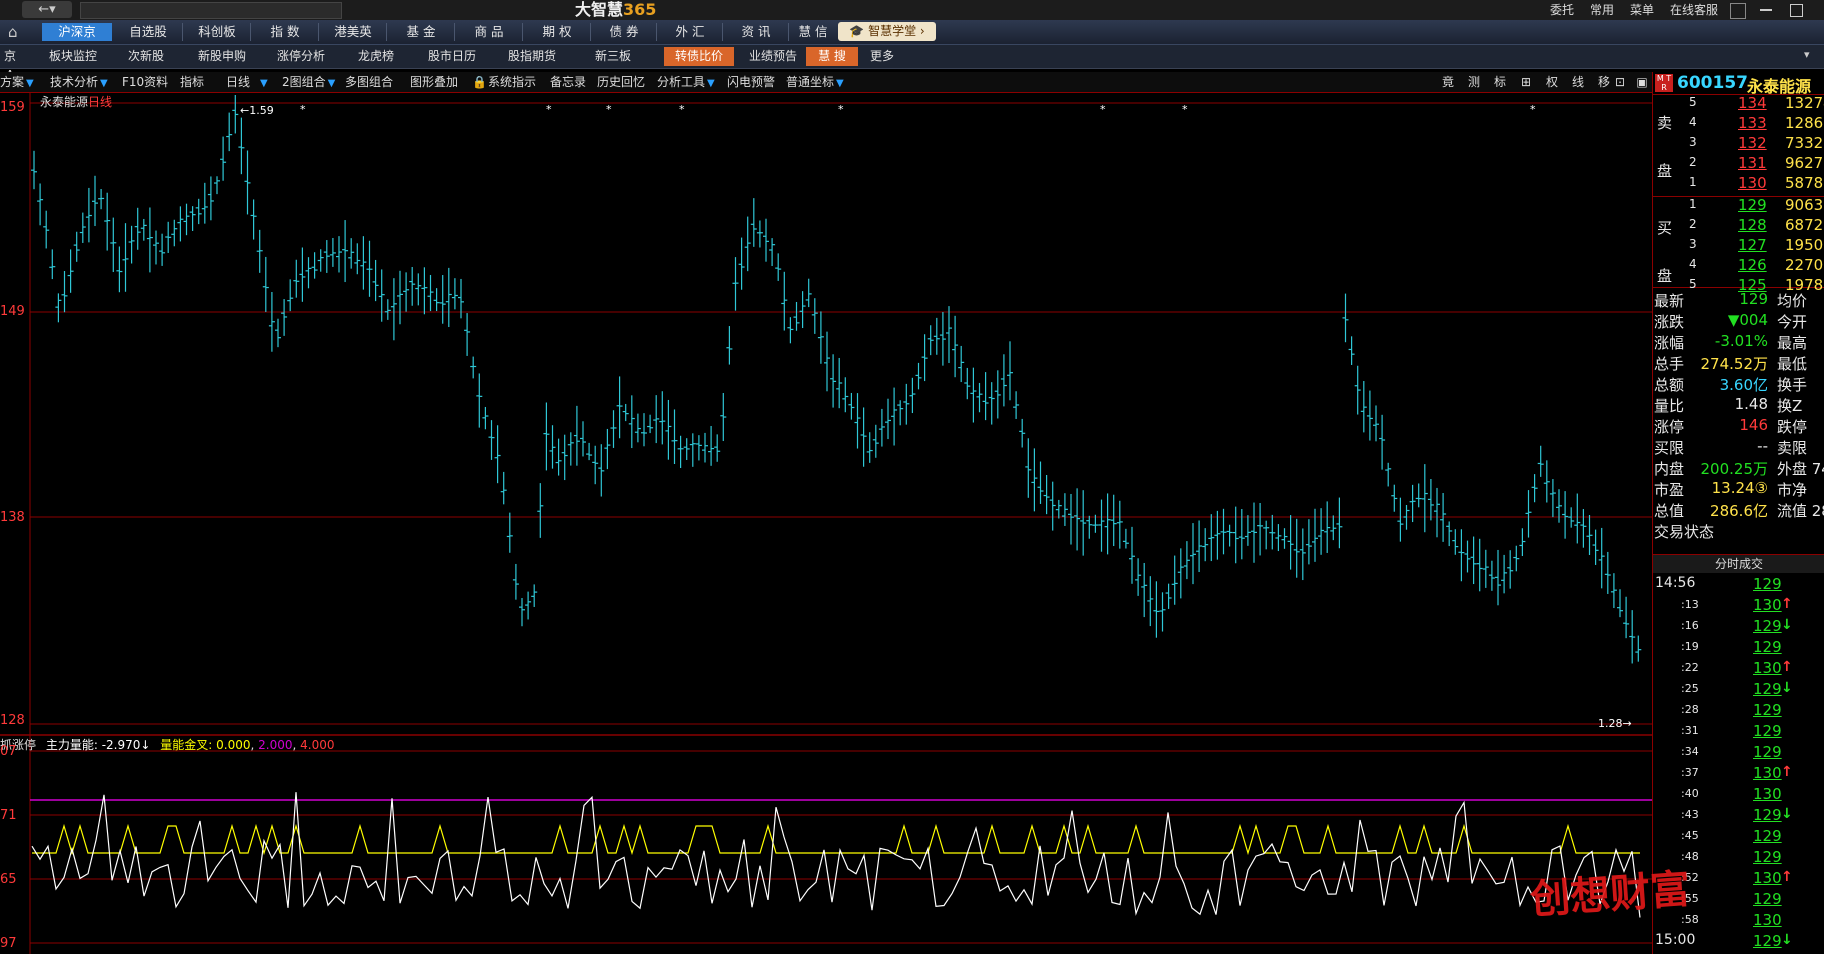 The image size is (1824, 954). What do you see at coordinates (8, 943) in the screenshot?
I see `indicator-axis-label: 97` at bounding box center [8, 943].